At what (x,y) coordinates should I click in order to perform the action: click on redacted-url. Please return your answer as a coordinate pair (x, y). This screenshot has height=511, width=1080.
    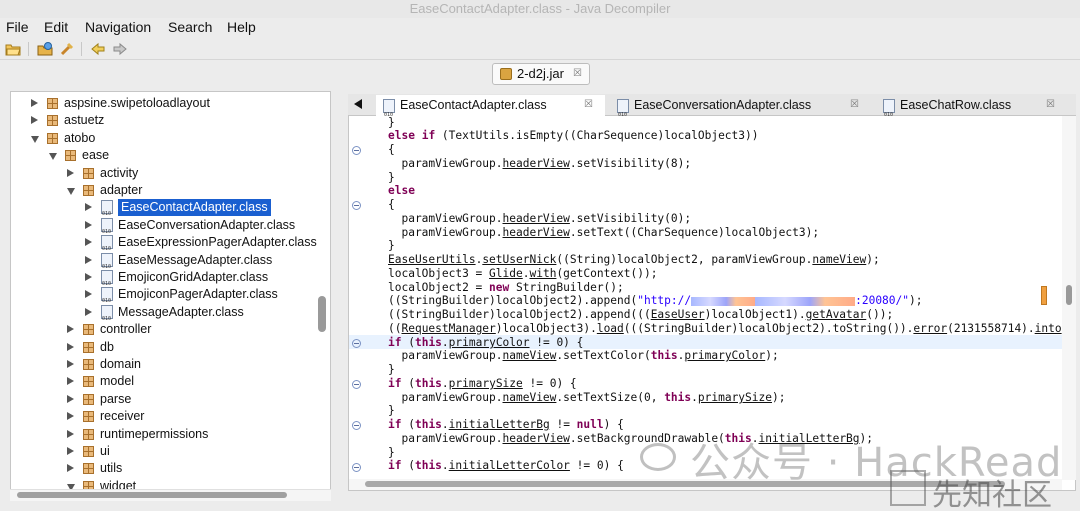
    Looking at the image, I should click on (723, 301).